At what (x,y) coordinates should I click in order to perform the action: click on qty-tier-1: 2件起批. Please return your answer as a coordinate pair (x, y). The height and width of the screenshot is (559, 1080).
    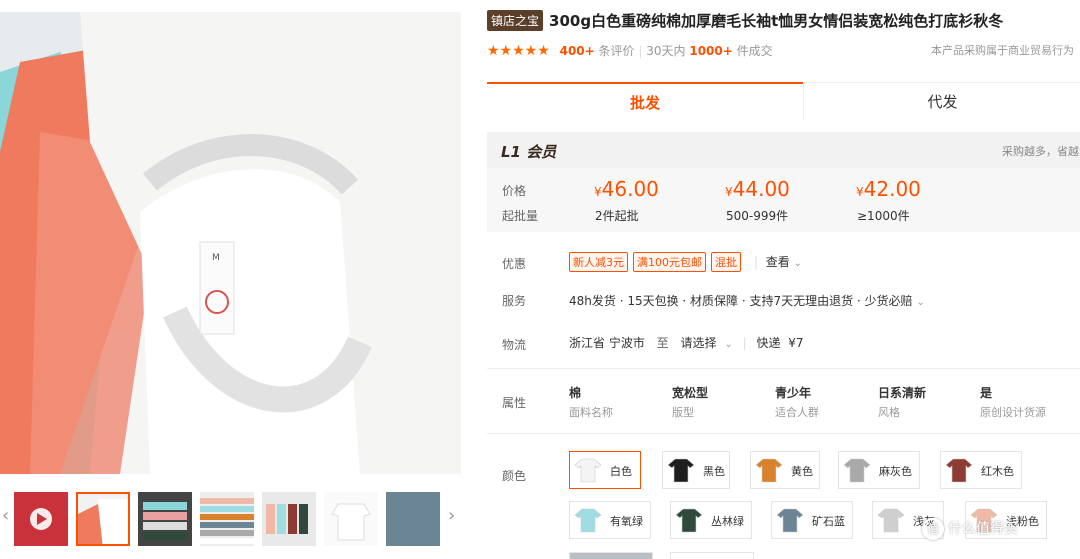
    Looking at the image, I should click on (617, 216).